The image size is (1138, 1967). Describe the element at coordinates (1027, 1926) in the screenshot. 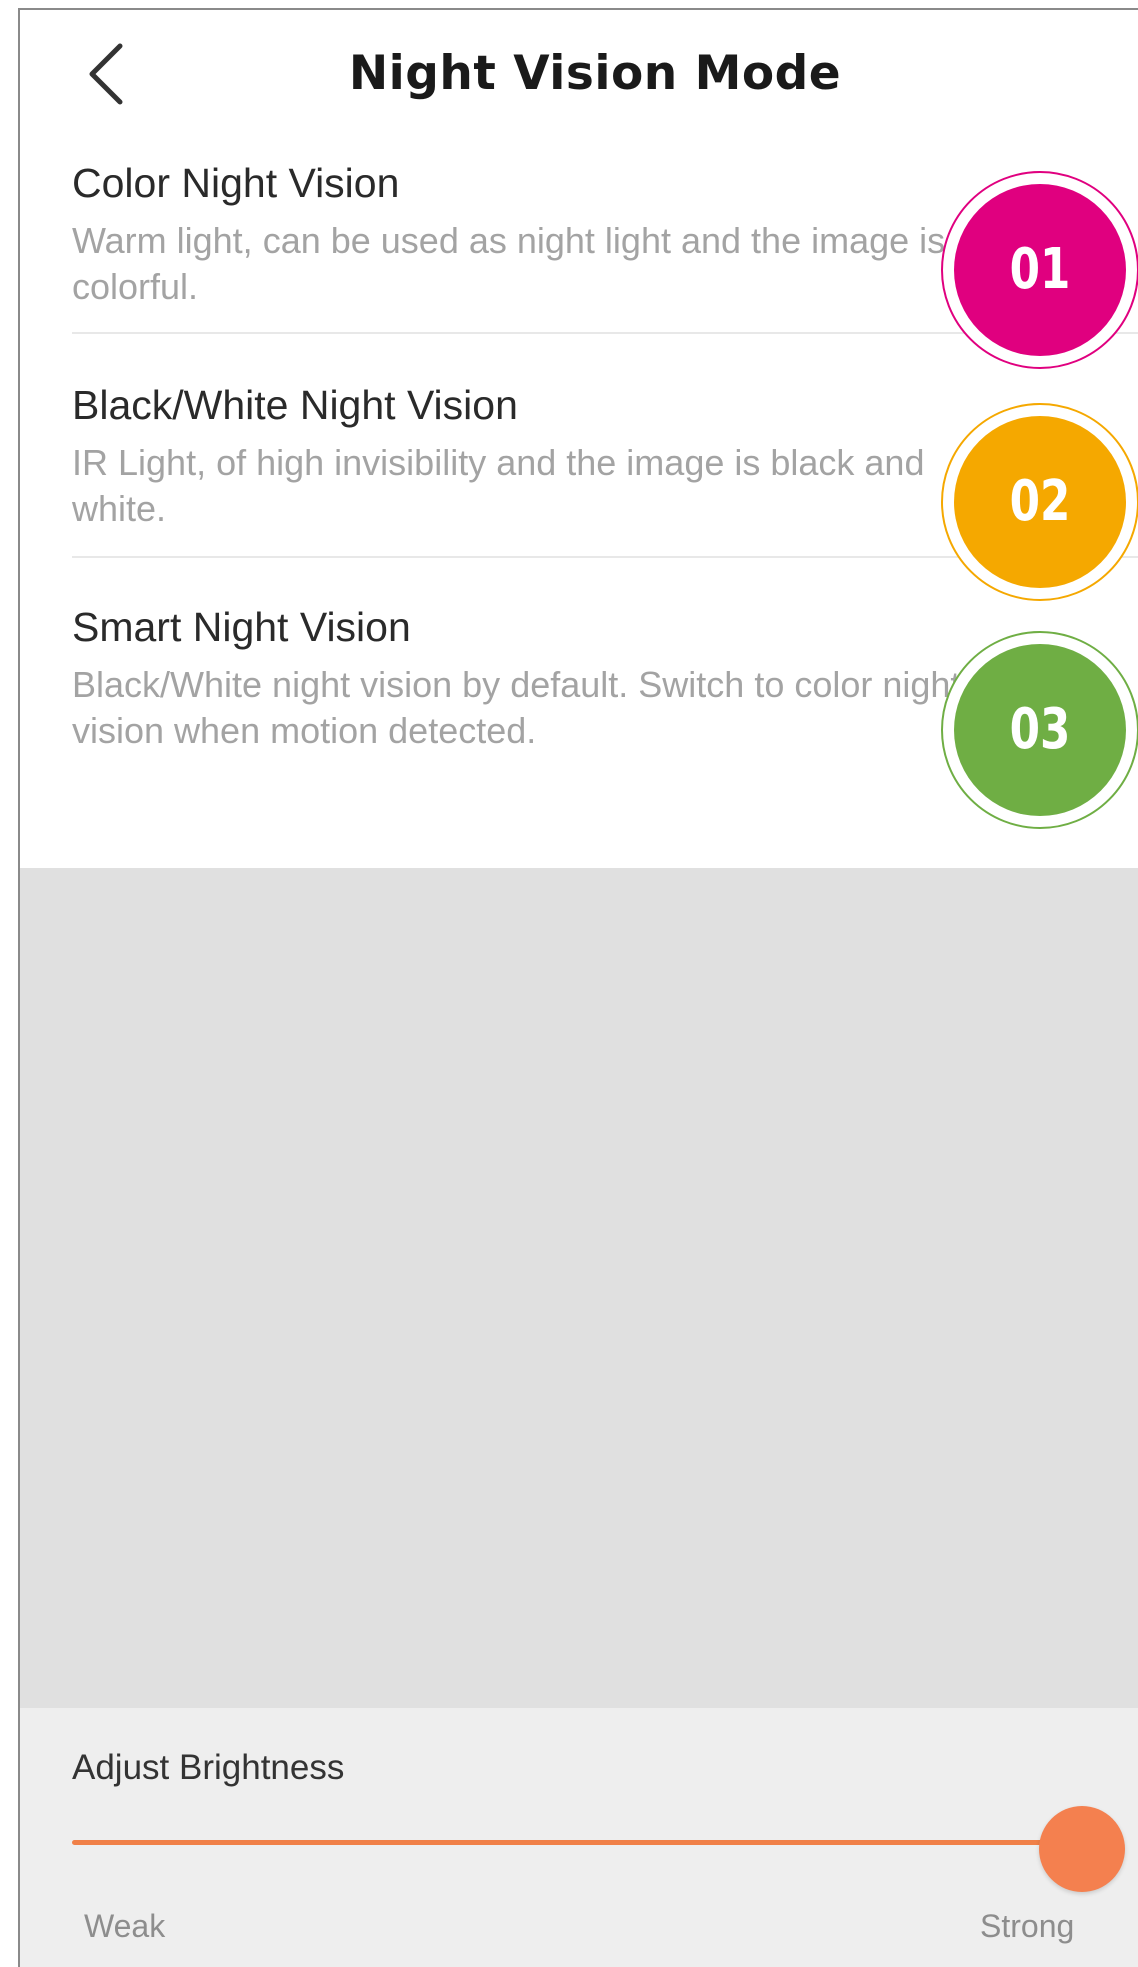

I see `slider-max-label: Strong` at that location.